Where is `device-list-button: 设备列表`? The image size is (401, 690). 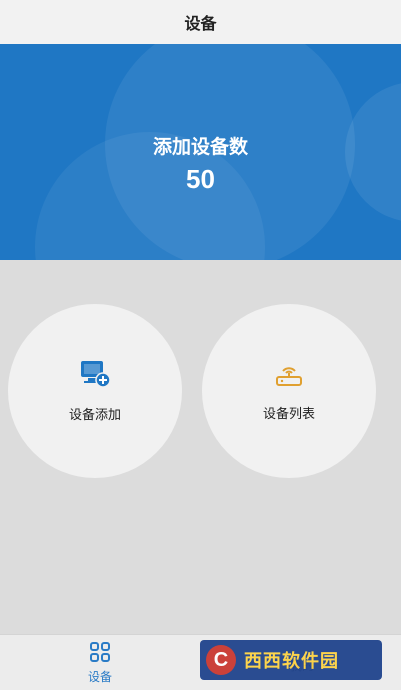
device-list-button: 设备列表 is located at coordinates (289, 391).